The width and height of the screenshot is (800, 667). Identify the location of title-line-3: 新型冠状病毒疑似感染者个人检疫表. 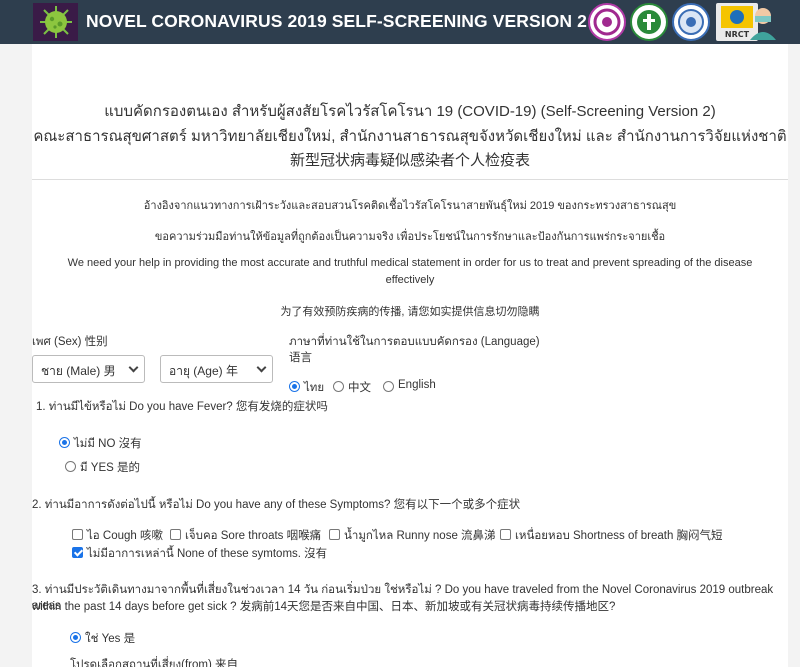
(409, 160).